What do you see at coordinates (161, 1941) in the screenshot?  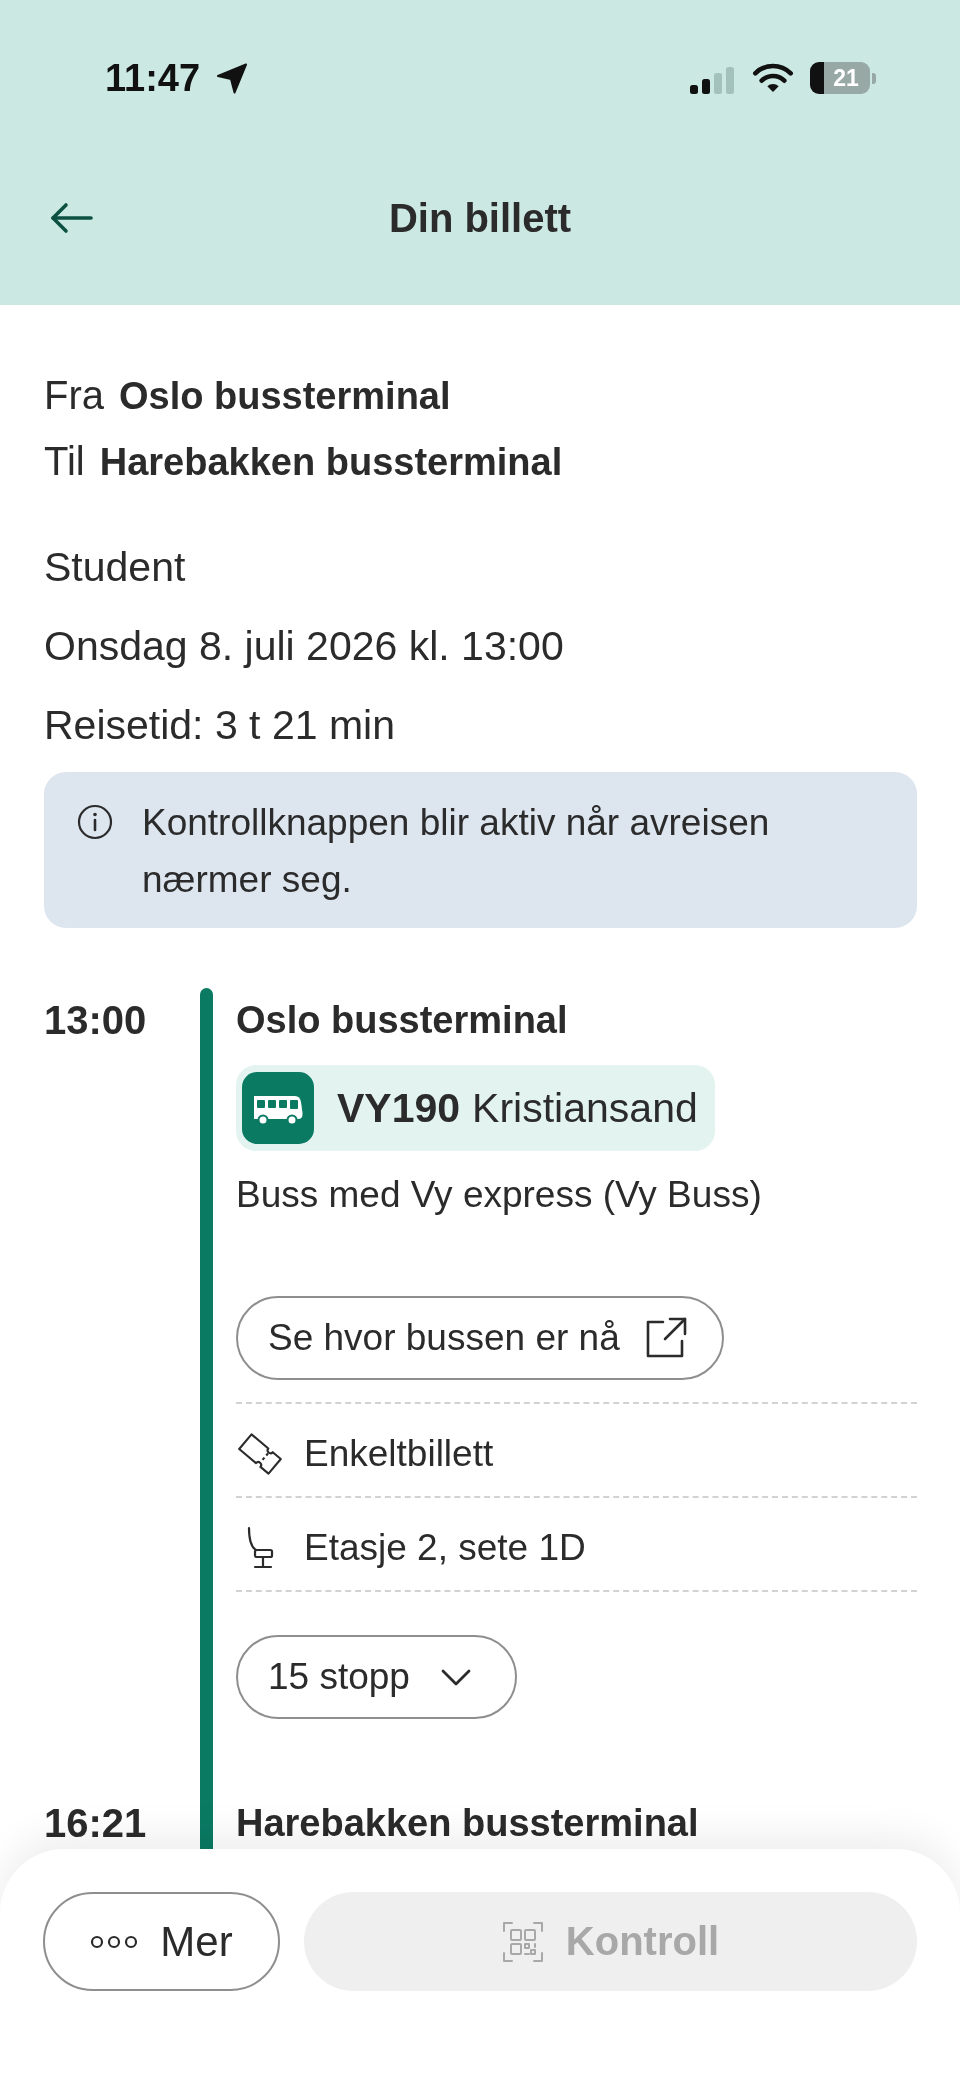 I see `more-button: Mer` at bounding box center [161, 1941].